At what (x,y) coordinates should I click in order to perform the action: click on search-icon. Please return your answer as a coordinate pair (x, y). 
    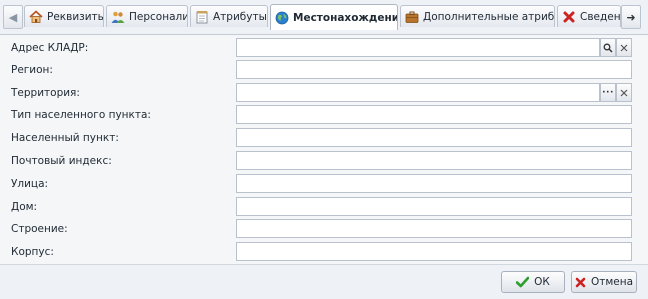
    Looking at the image, I should click on (608, 48).